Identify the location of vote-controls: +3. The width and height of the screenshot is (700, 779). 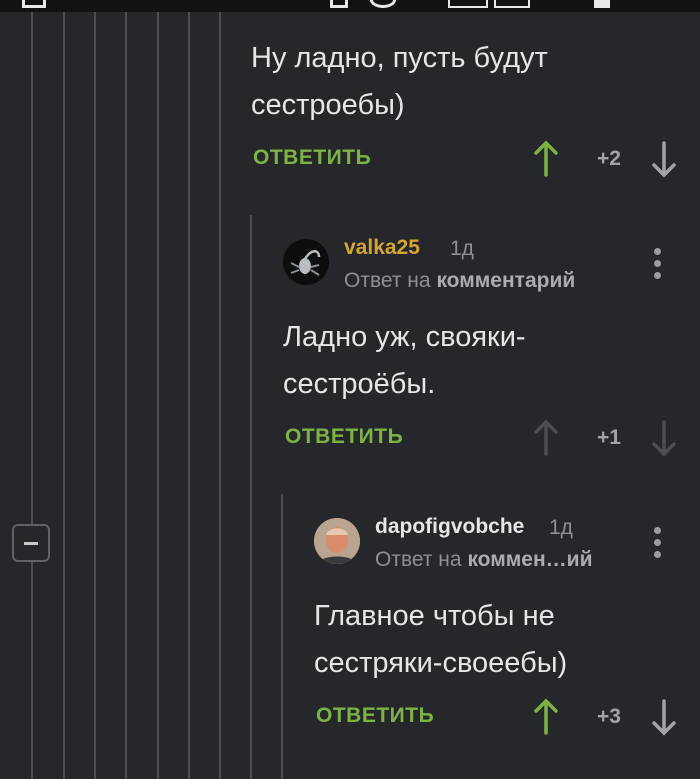
(606, 717).